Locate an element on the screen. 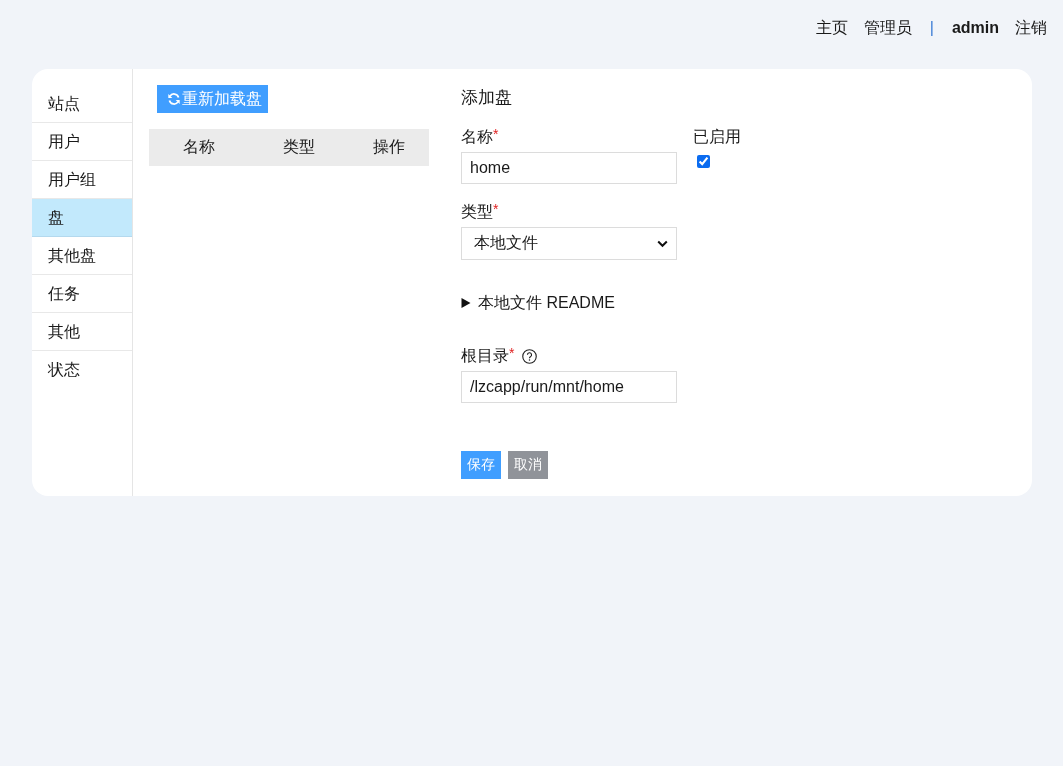  column-header: 类型 is located at coordinates (299, 147).